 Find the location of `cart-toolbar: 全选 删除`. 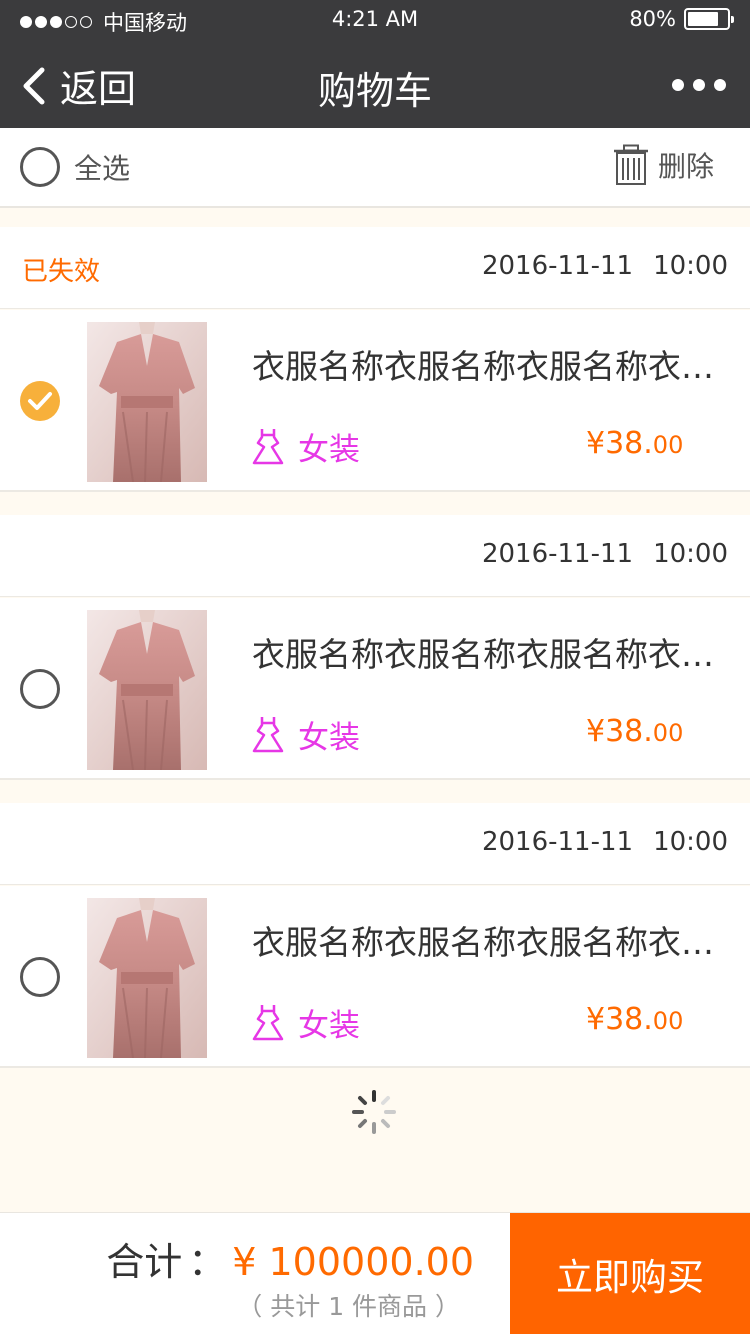

cart-toolbar: 全选 删除 is located at coordinates (375, 168).